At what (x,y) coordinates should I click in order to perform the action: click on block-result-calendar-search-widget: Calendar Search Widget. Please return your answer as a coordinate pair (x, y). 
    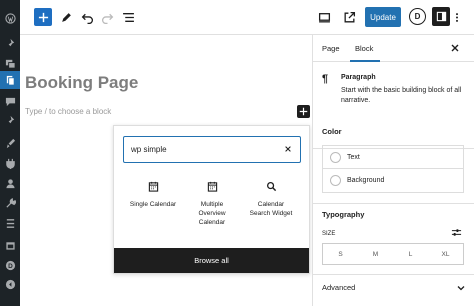
    Looking at the image, I should click on (271, 199).